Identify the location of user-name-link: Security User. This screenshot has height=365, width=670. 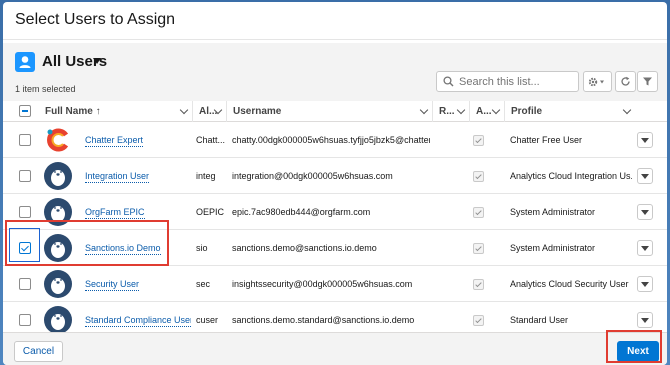
(112, 285).